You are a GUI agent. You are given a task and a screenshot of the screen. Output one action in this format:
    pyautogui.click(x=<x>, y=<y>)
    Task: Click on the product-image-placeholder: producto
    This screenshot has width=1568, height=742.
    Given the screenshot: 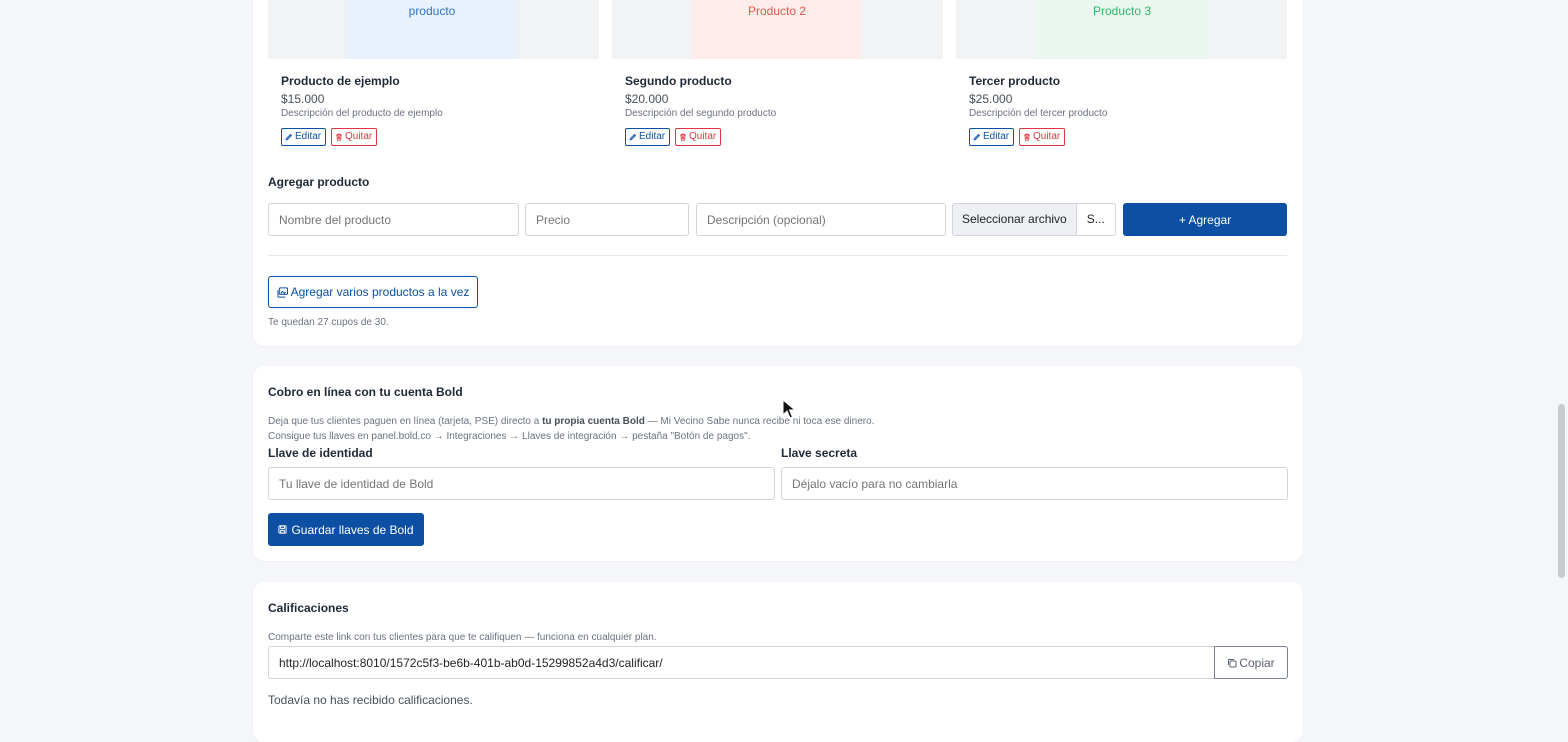 What is the action you would take?
    pyautogui.click(x=432, y=29)
    